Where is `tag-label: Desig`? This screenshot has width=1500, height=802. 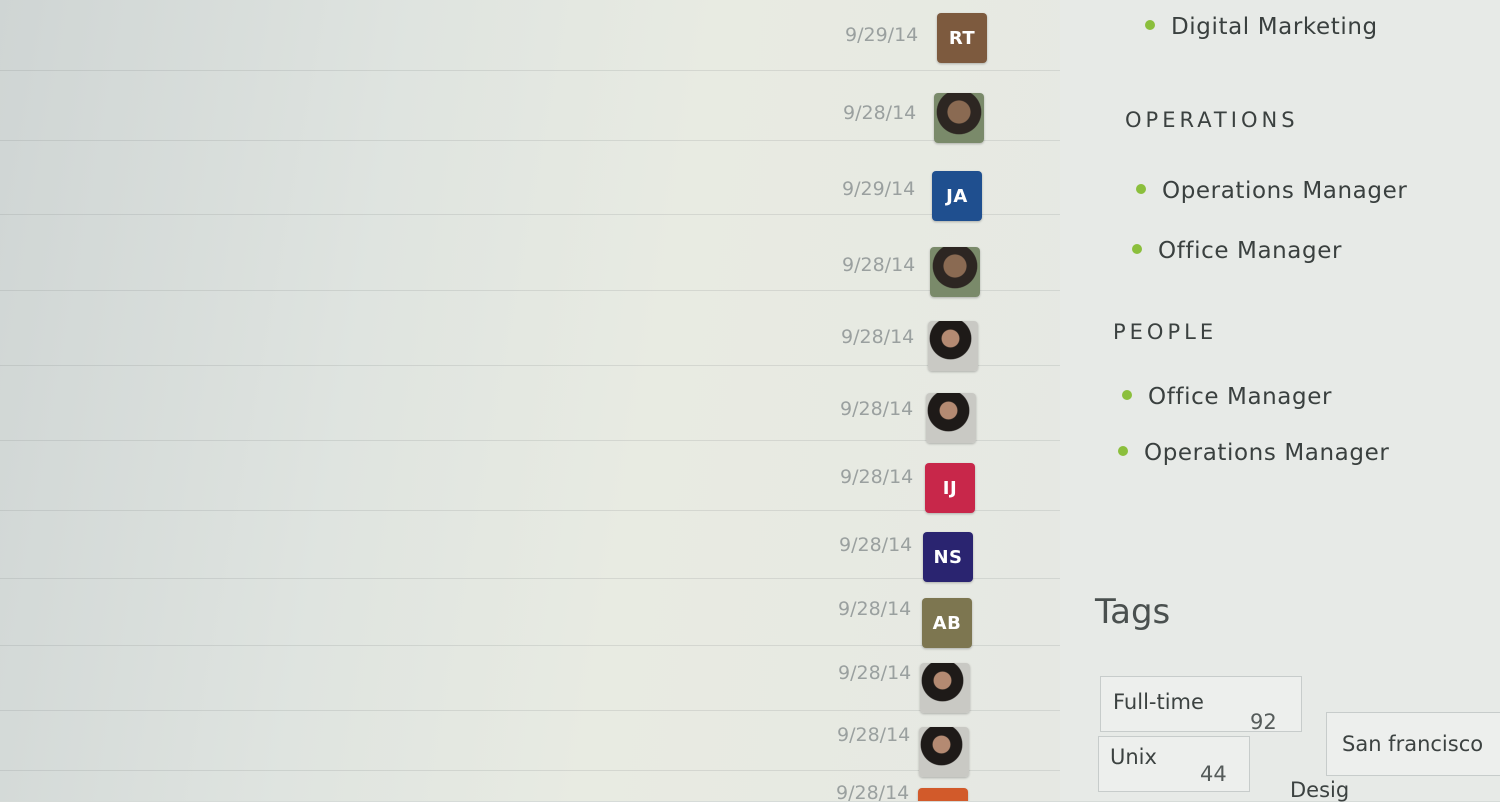
tag-label: Desig is located at coordinates (1320, 790).